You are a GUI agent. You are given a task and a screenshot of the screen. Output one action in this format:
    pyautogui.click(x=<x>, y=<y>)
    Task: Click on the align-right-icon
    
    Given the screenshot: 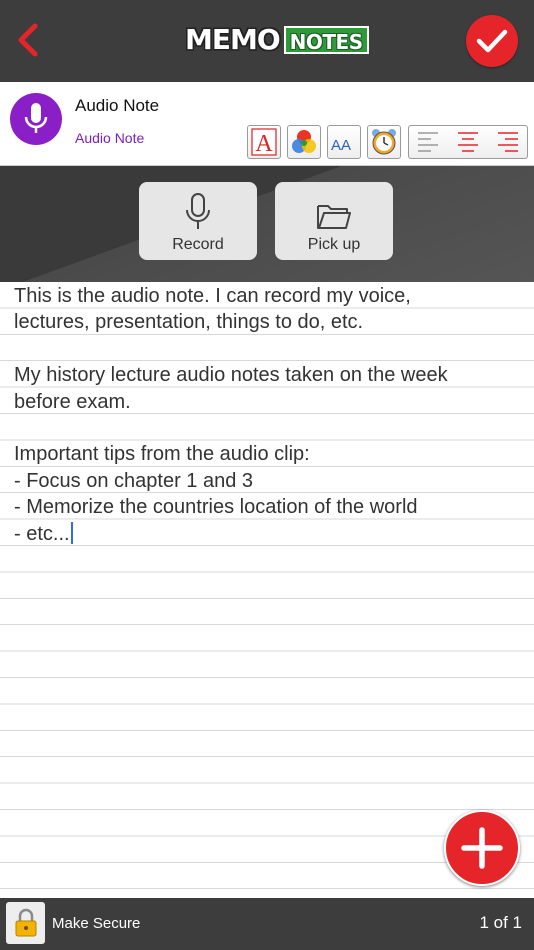 What is the action you would take?
    pyautogui.click(x=508, y=142)
    